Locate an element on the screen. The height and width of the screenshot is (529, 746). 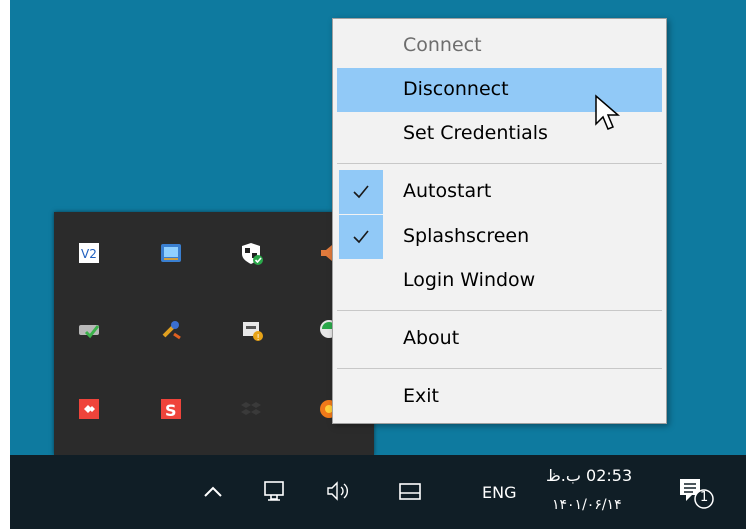
menu-item-label: Set Credentials is located at coordinates (475, 133).